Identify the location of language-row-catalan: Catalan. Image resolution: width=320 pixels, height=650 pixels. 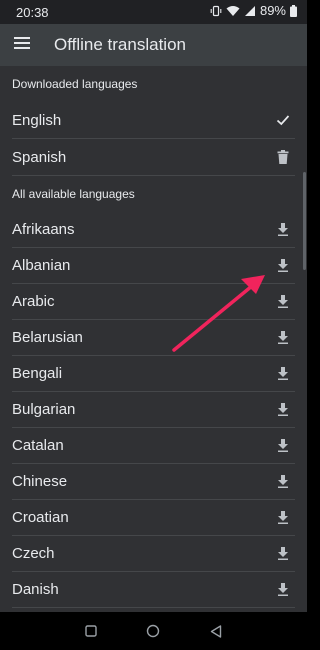
(153, 446).